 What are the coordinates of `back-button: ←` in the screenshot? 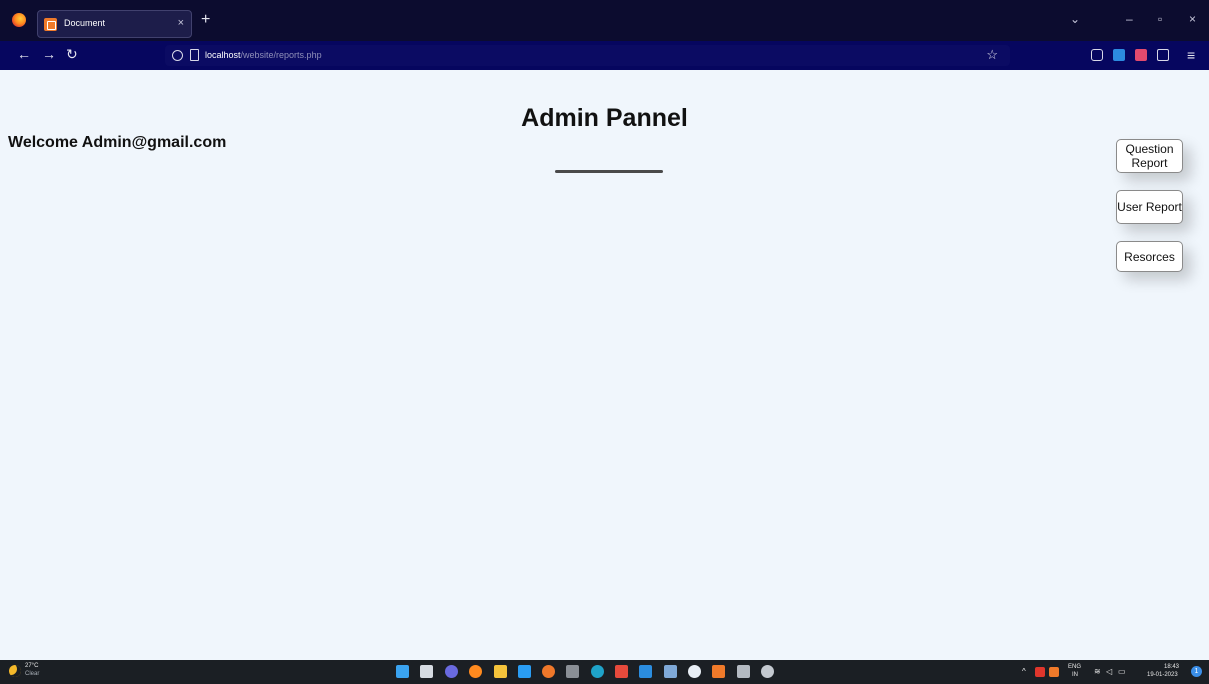 It's located at (24, 54).